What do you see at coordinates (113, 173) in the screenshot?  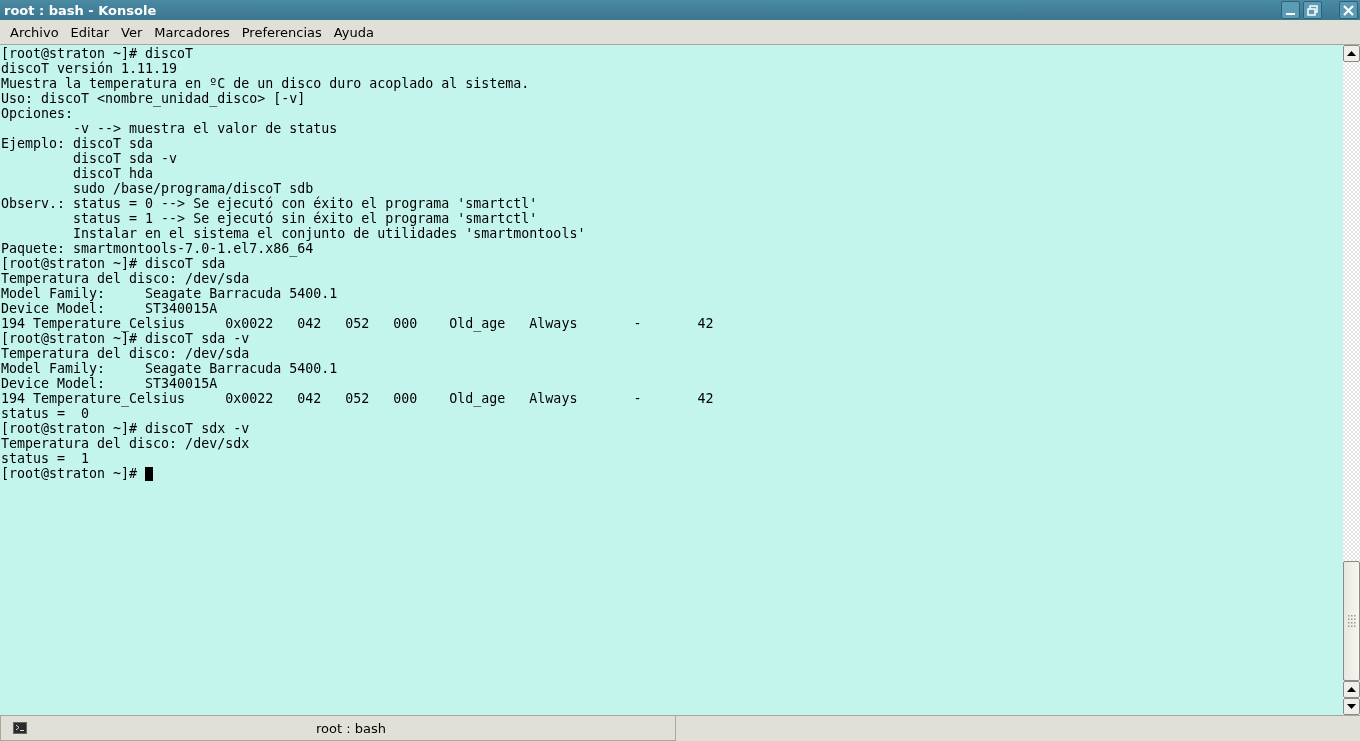 I see `terminal-line: discoT hda` at bounding box center [113, 173].